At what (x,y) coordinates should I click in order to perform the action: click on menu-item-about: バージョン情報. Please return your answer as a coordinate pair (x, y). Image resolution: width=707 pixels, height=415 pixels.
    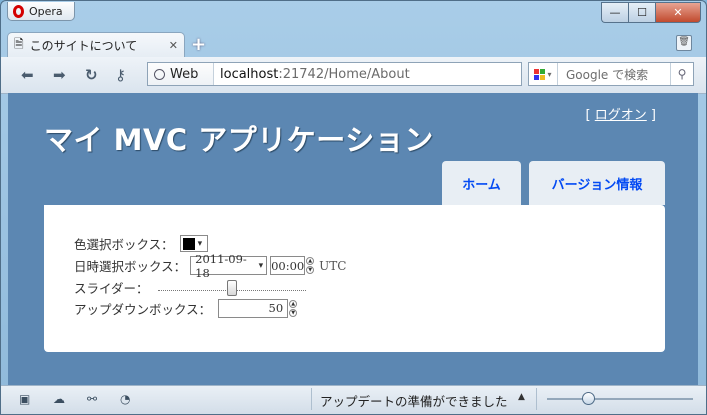
    Looking at the image, I should click on (597, 183).